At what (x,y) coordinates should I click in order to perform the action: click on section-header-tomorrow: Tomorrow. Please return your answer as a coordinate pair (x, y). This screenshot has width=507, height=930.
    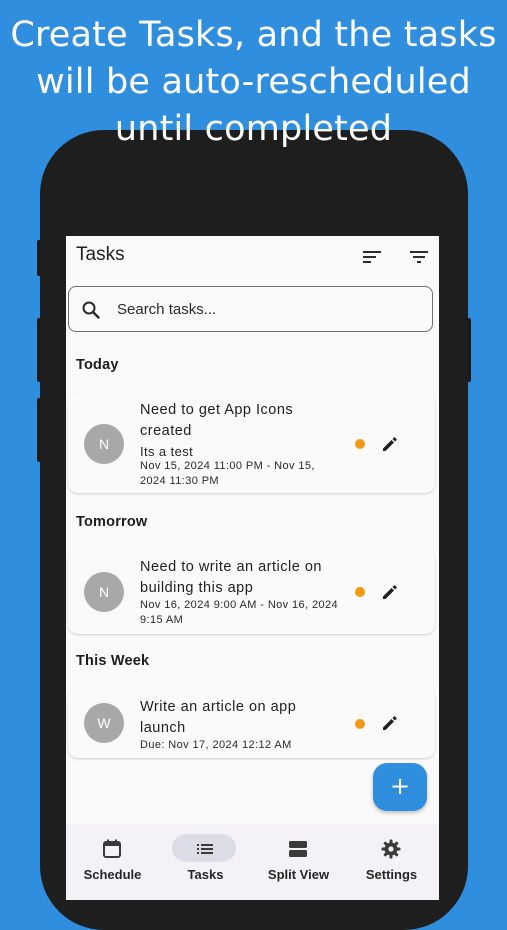
    Looking at the image, I should click on (112, 522).